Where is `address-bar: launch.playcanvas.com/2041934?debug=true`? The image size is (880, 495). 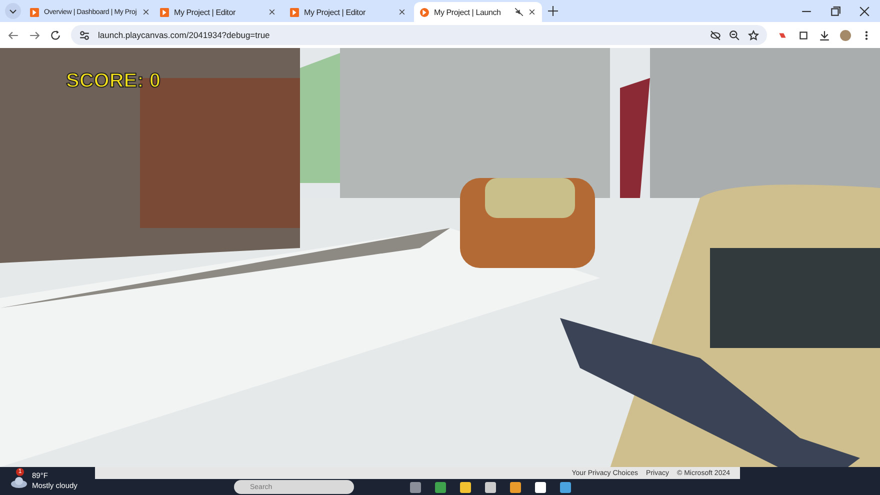
address-bar: launch.playcanvas.com/2041934?debug=true is located at coordinates (419, 35).